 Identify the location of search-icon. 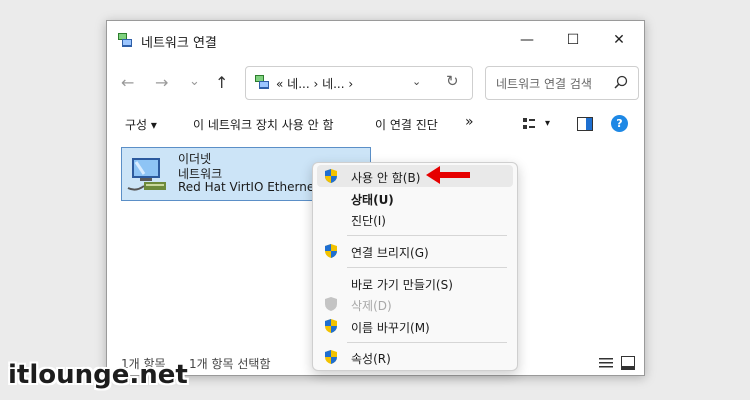
(621, 82).